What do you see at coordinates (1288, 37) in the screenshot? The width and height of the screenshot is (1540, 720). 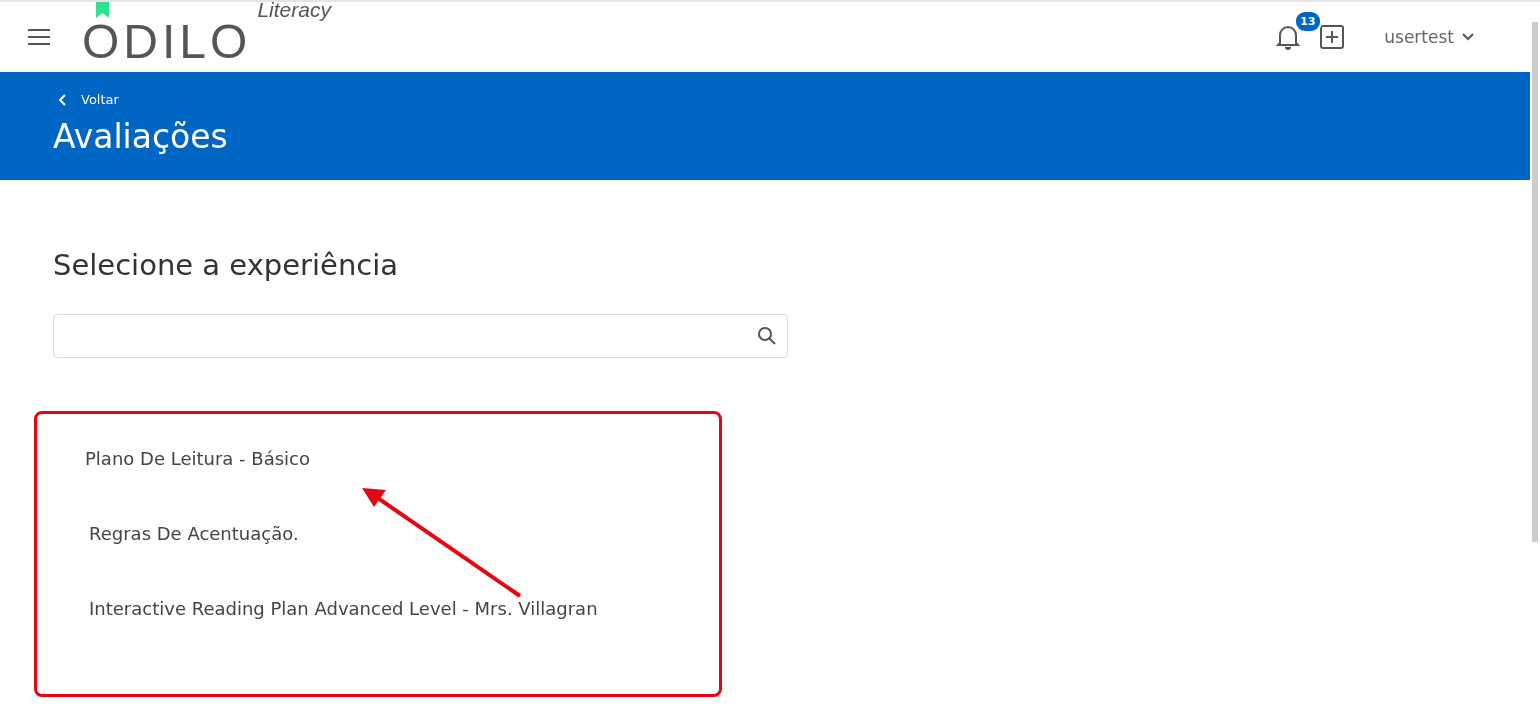 I see `bell-icon` at bounding box center [1288, 37].